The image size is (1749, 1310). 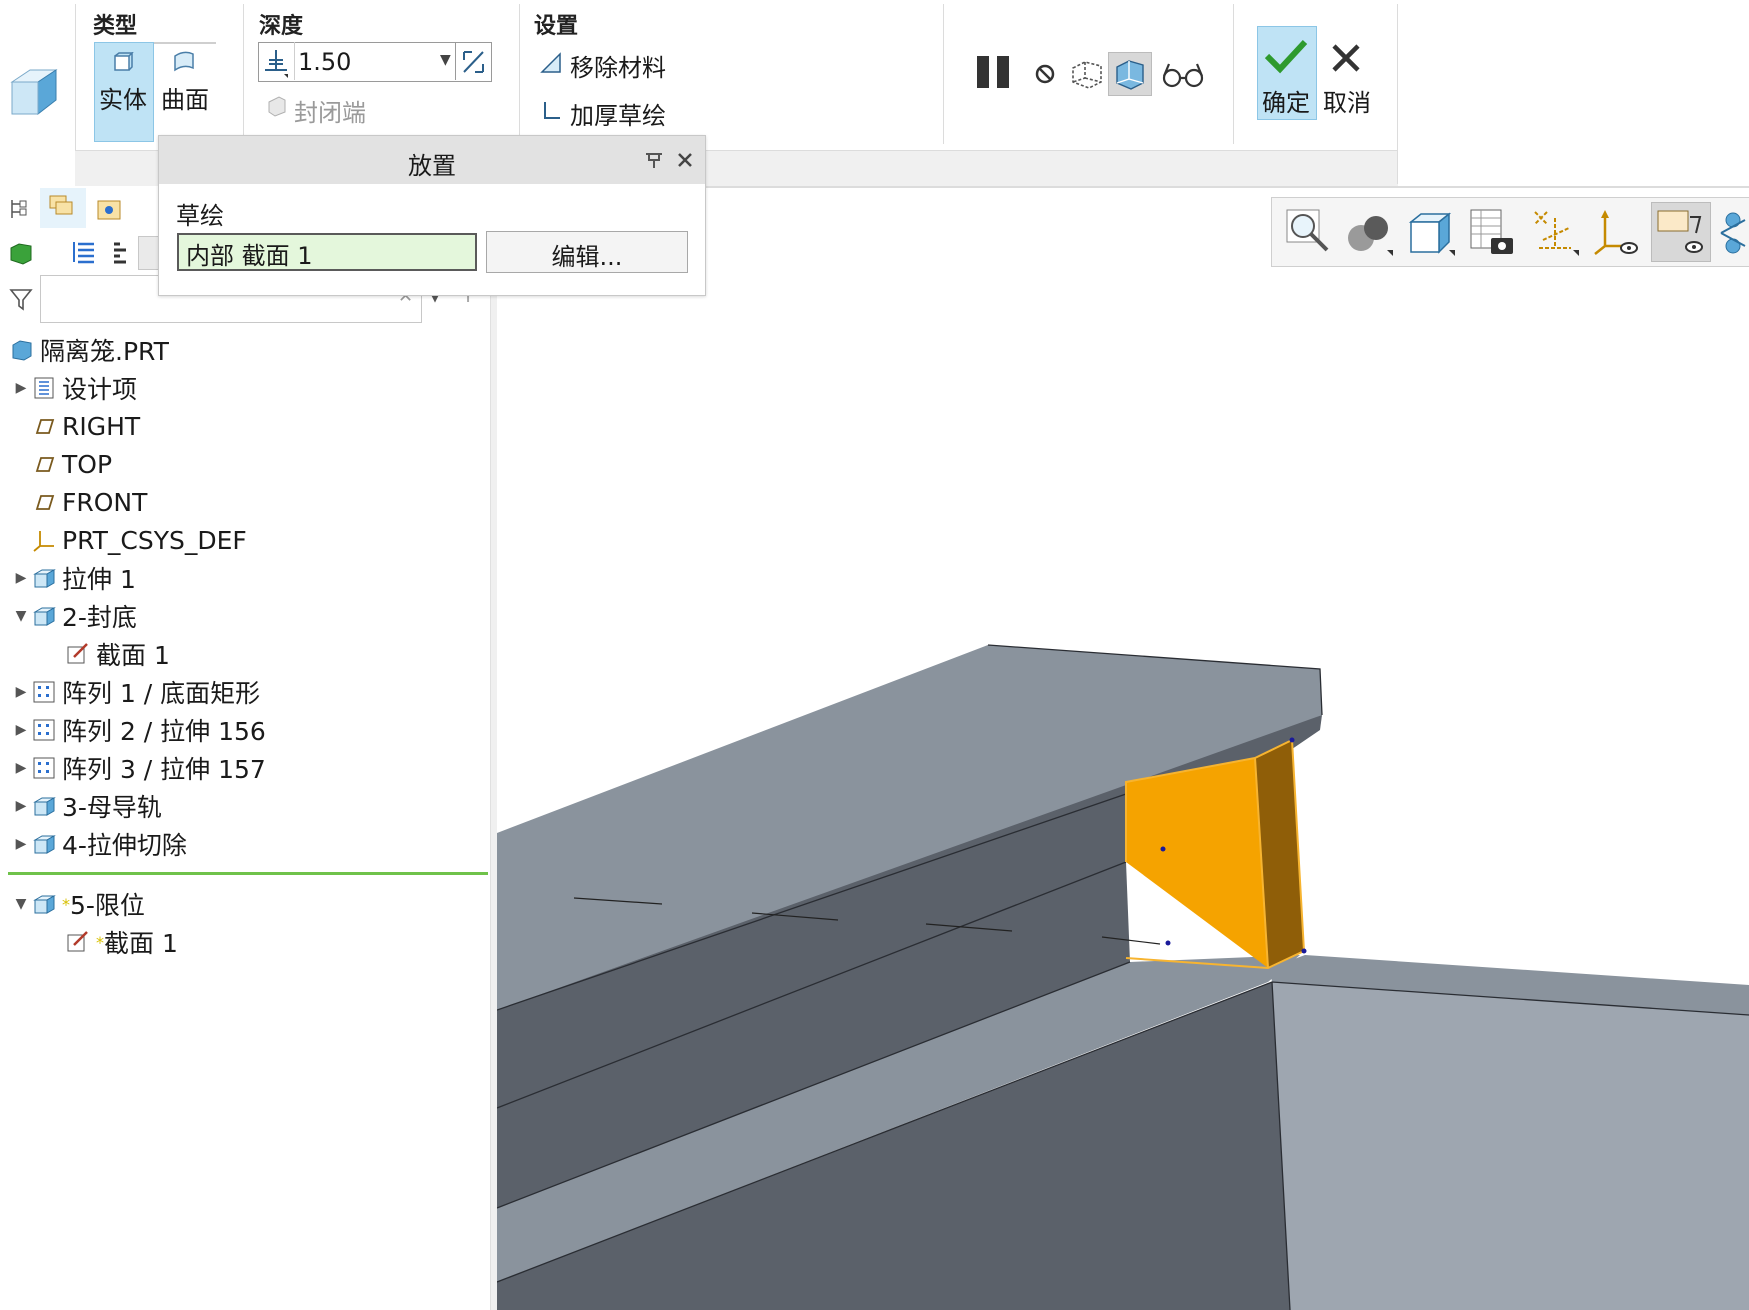 What do you see at coordinates (89, 502) in the screenshot?
I see `tree-item-front: FRONT` at bounding box center [89, 502].